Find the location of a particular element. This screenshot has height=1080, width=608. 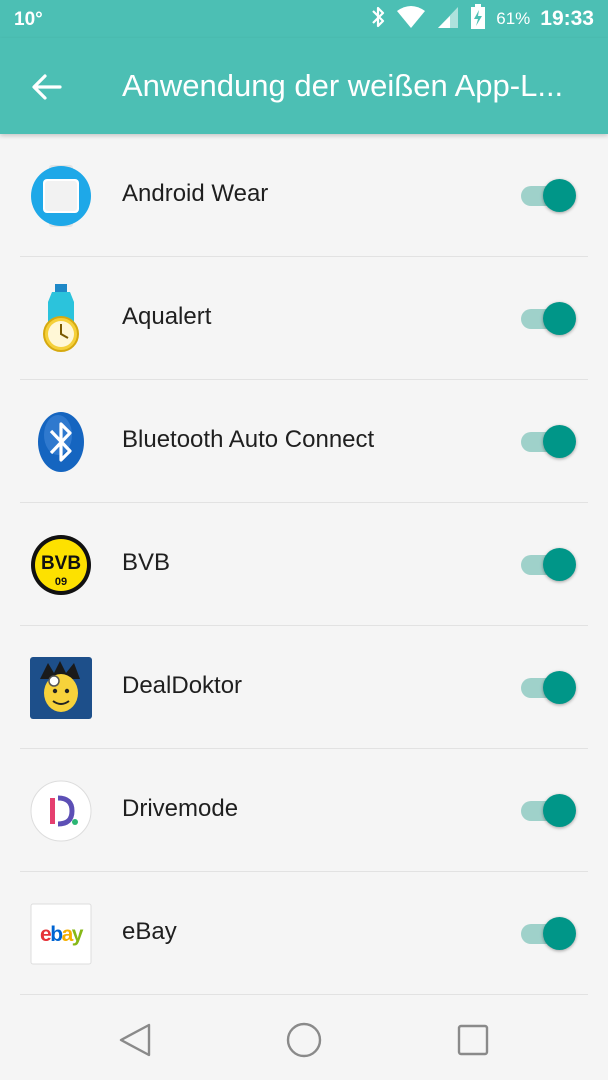

home-circle-icon is located at coordinates (304, 1040).